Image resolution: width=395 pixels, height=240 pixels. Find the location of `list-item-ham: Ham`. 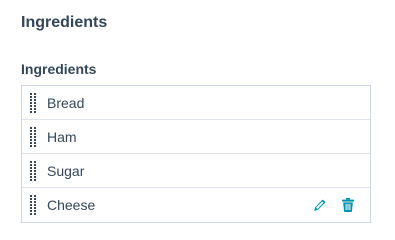

list-item-ham: Ham is located at coordinates (196, 137).